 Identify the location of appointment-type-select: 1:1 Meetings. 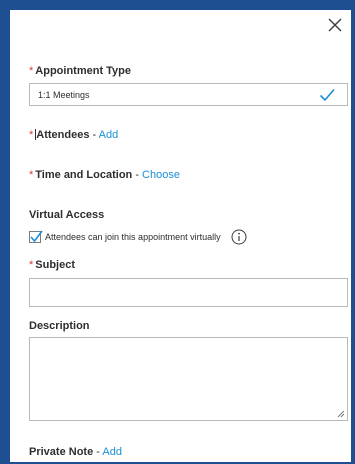
(188, 94).